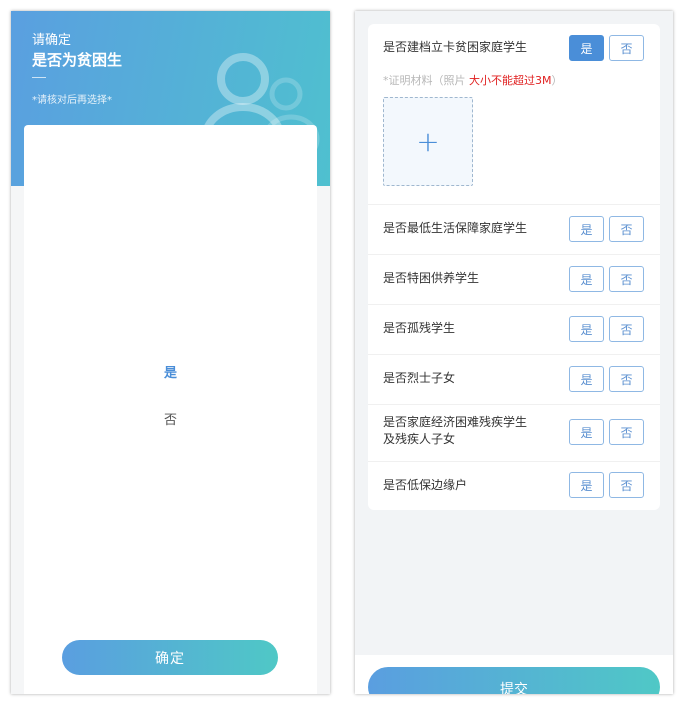 The image size is (686, 704). I want to click on form-row-5: 是否家庭经济困难残疾学生 及残疾人子女 是 否, so click(514, 433).